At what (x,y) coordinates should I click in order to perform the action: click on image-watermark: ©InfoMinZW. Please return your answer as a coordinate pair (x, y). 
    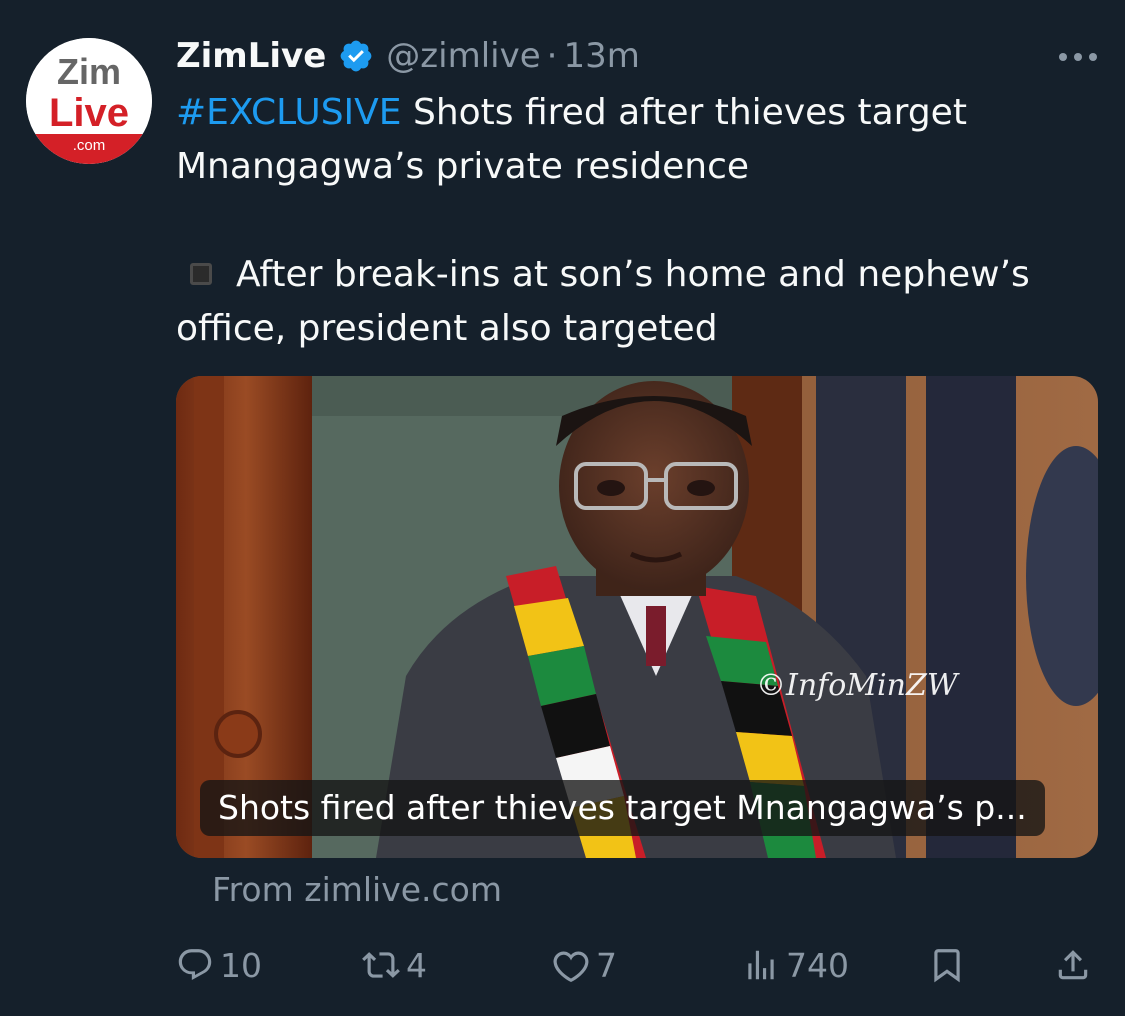
    Looking at the image, I should click on (857, 685).